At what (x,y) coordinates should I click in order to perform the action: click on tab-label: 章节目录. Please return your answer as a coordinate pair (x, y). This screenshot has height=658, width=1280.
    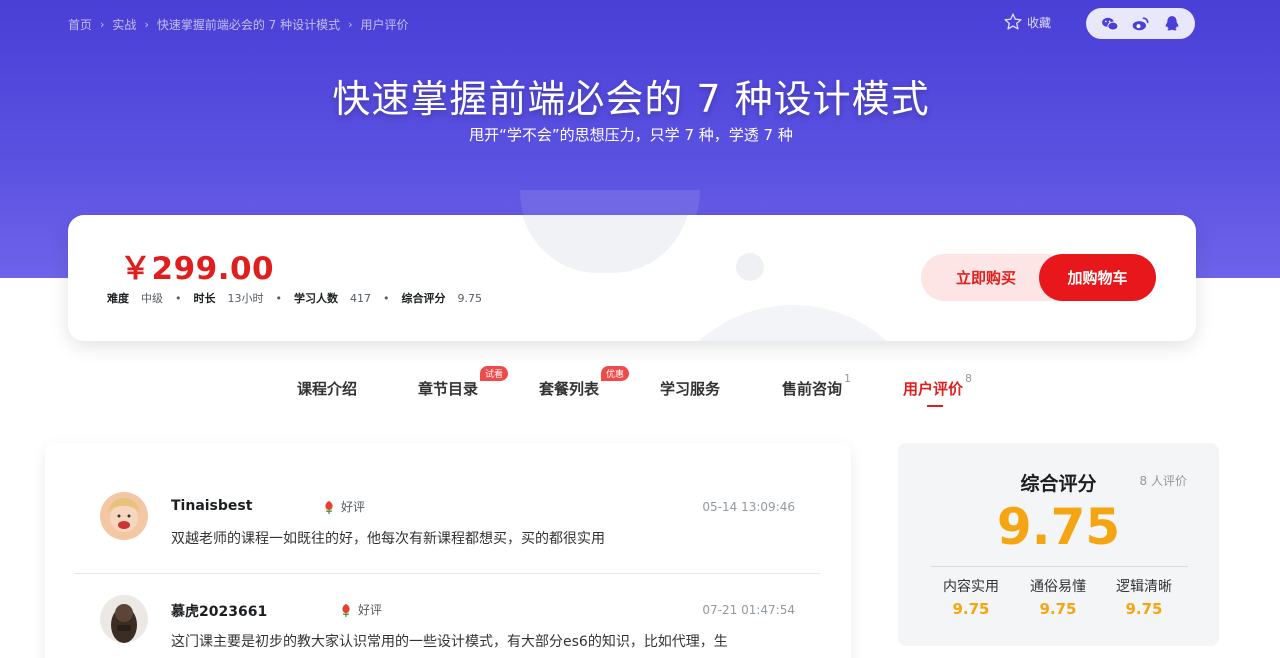
    Looking at the image, I should click on (448, 389).